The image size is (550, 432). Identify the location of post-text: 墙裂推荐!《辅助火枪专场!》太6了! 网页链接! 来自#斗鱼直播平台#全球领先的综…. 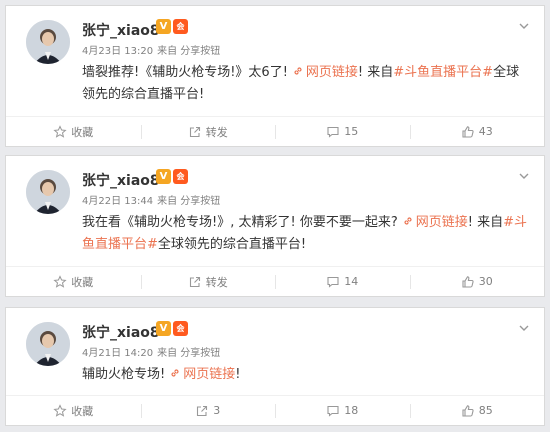
(306, 84).